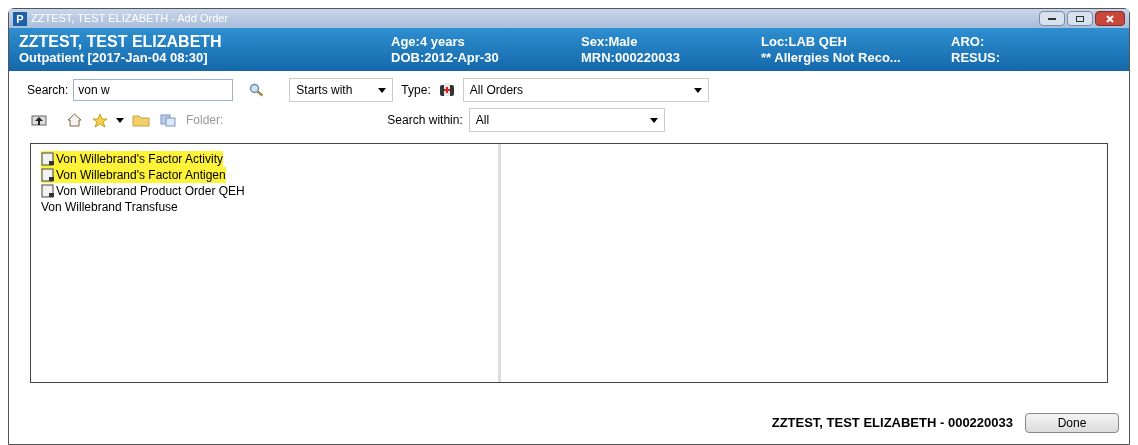 Image resolution: width=1138 pixels, height=445 pixels. I want to click on app-logo: P, so click(20, 18).